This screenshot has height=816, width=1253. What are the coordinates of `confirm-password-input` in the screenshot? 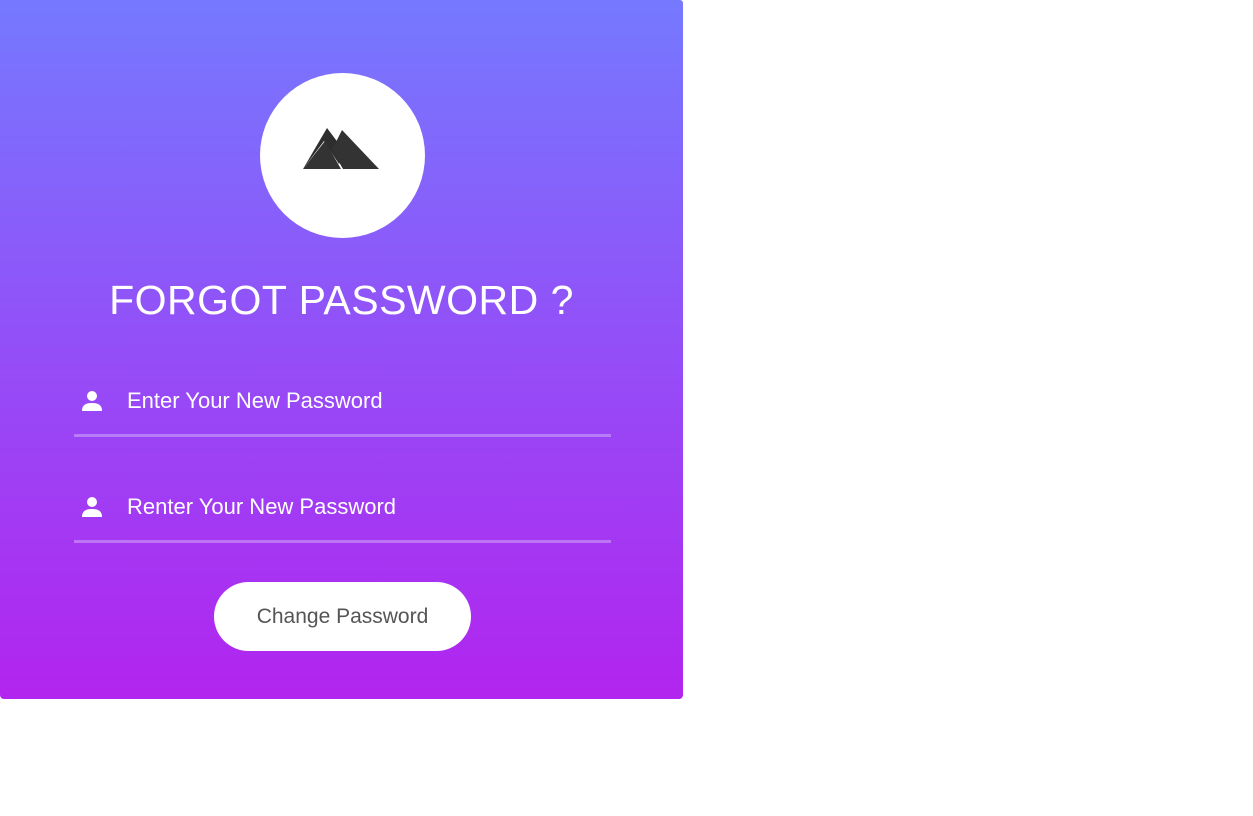 It's located at (362, 507).